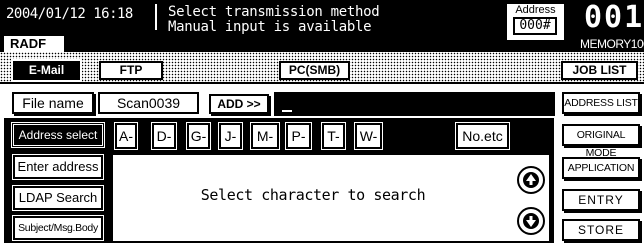 This screenshot has height=243, width=644. I want to click on arrow-down-circle-icon, so click(531, 221).